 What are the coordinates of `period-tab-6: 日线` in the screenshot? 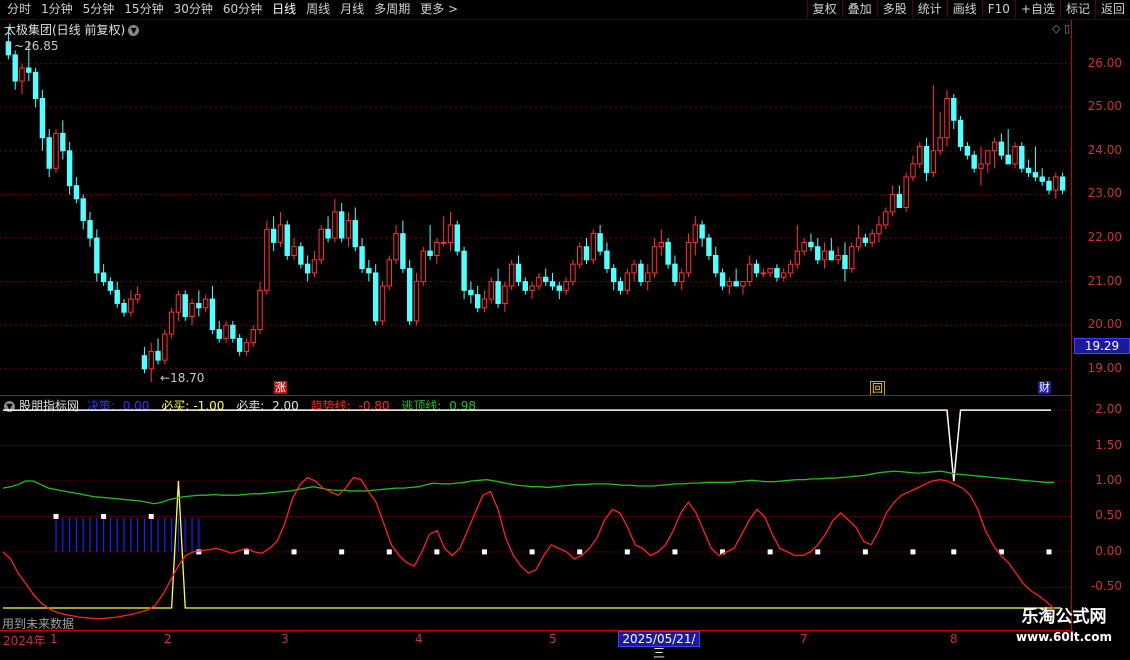 It's located at (284, 9).